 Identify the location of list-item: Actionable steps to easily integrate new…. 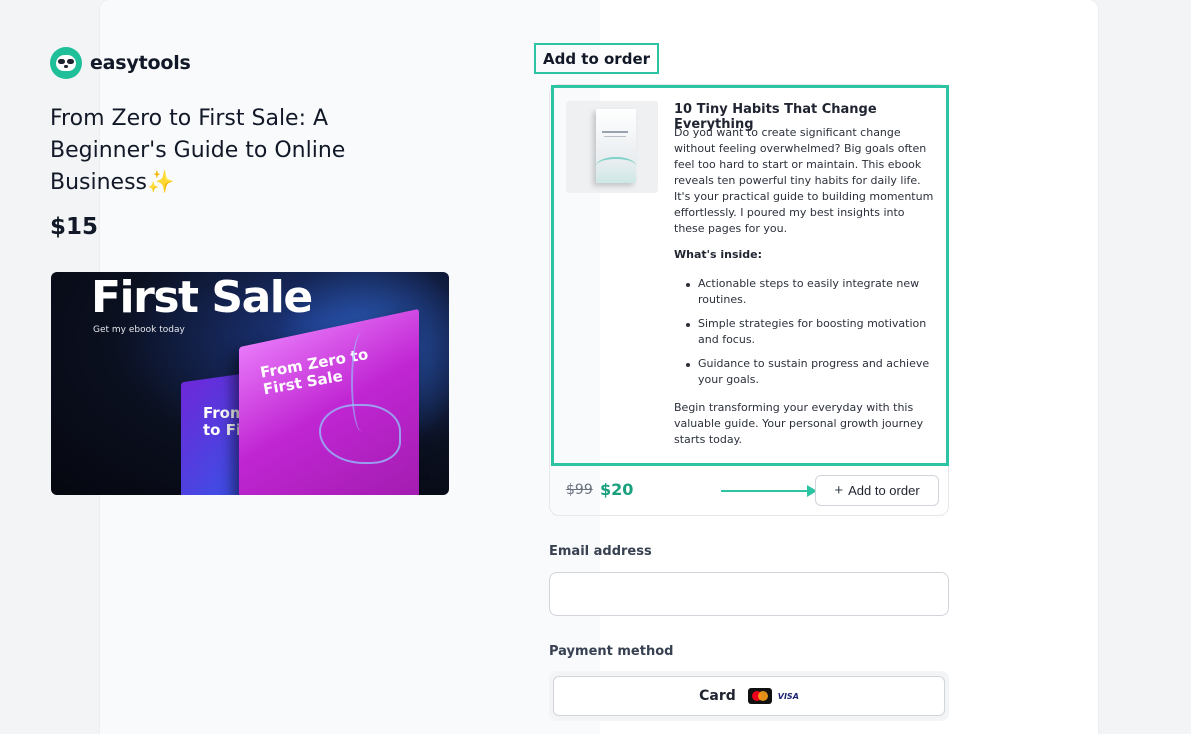
(805, 292).